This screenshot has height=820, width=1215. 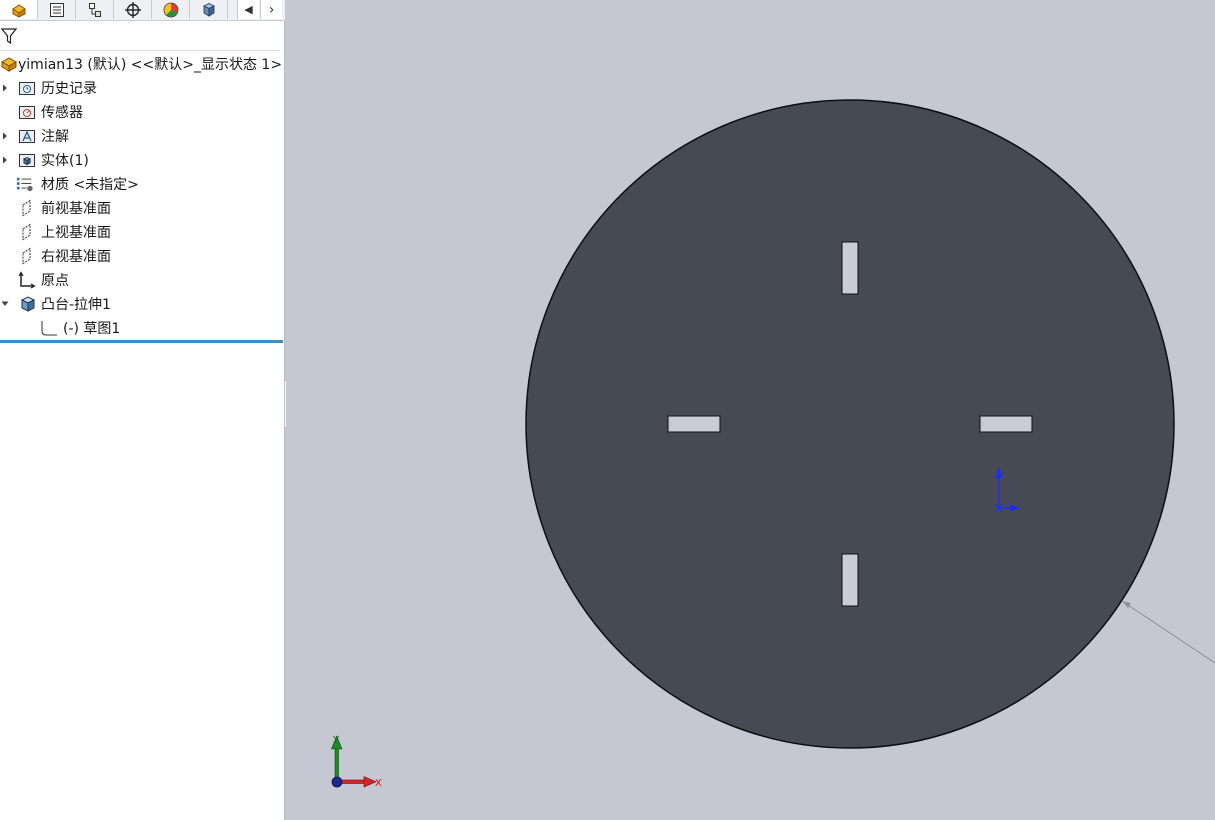 I want to click on manager-tab-bar: ◀ ›, so click(x=142, y=10).